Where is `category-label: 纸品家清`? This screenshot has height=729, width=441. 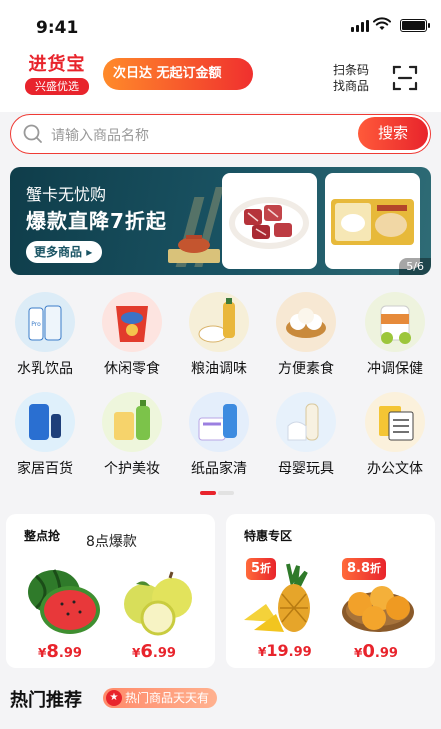 category-label: 纸品家清 is located at coordinates (219, 469).